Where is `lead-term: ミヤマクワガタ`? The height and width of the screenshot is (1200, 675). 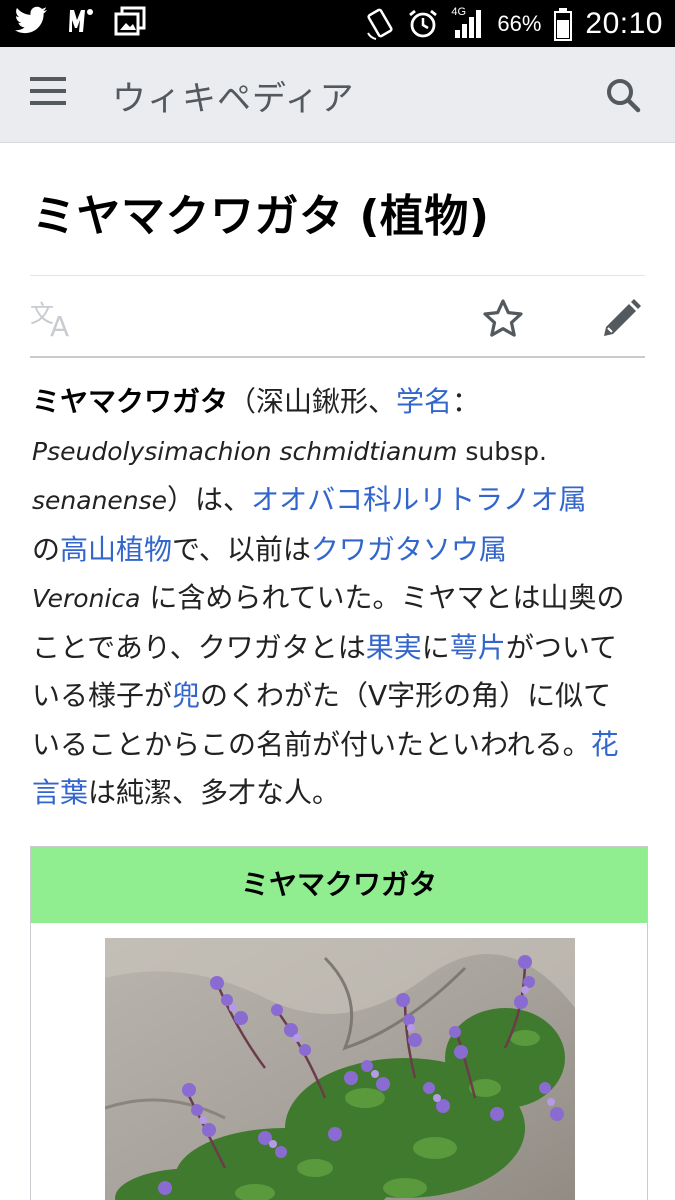
lead-term: ミヤマクワガタ is located at coordinates (130, 401).